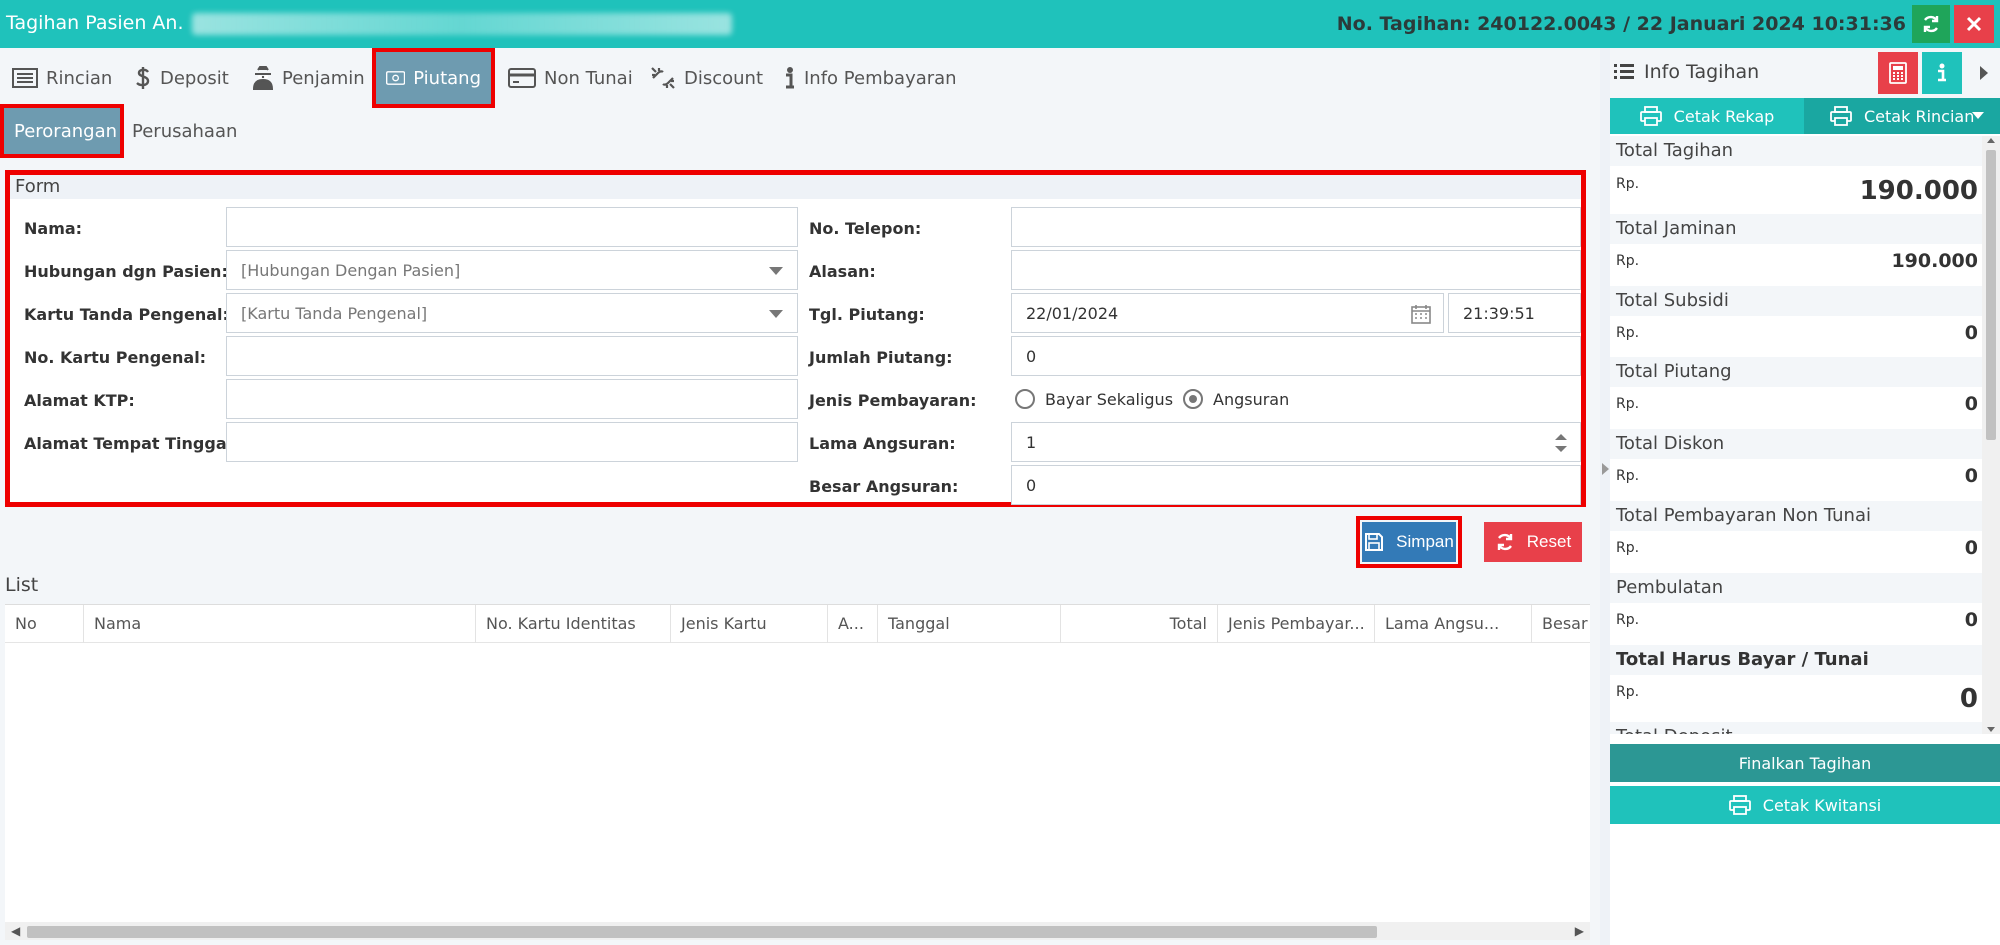 The image size is (2000, 945). Describe the element at coordinates (1796, 444) in the screenshot. I see `summary-label: Total Diskon` at that location.